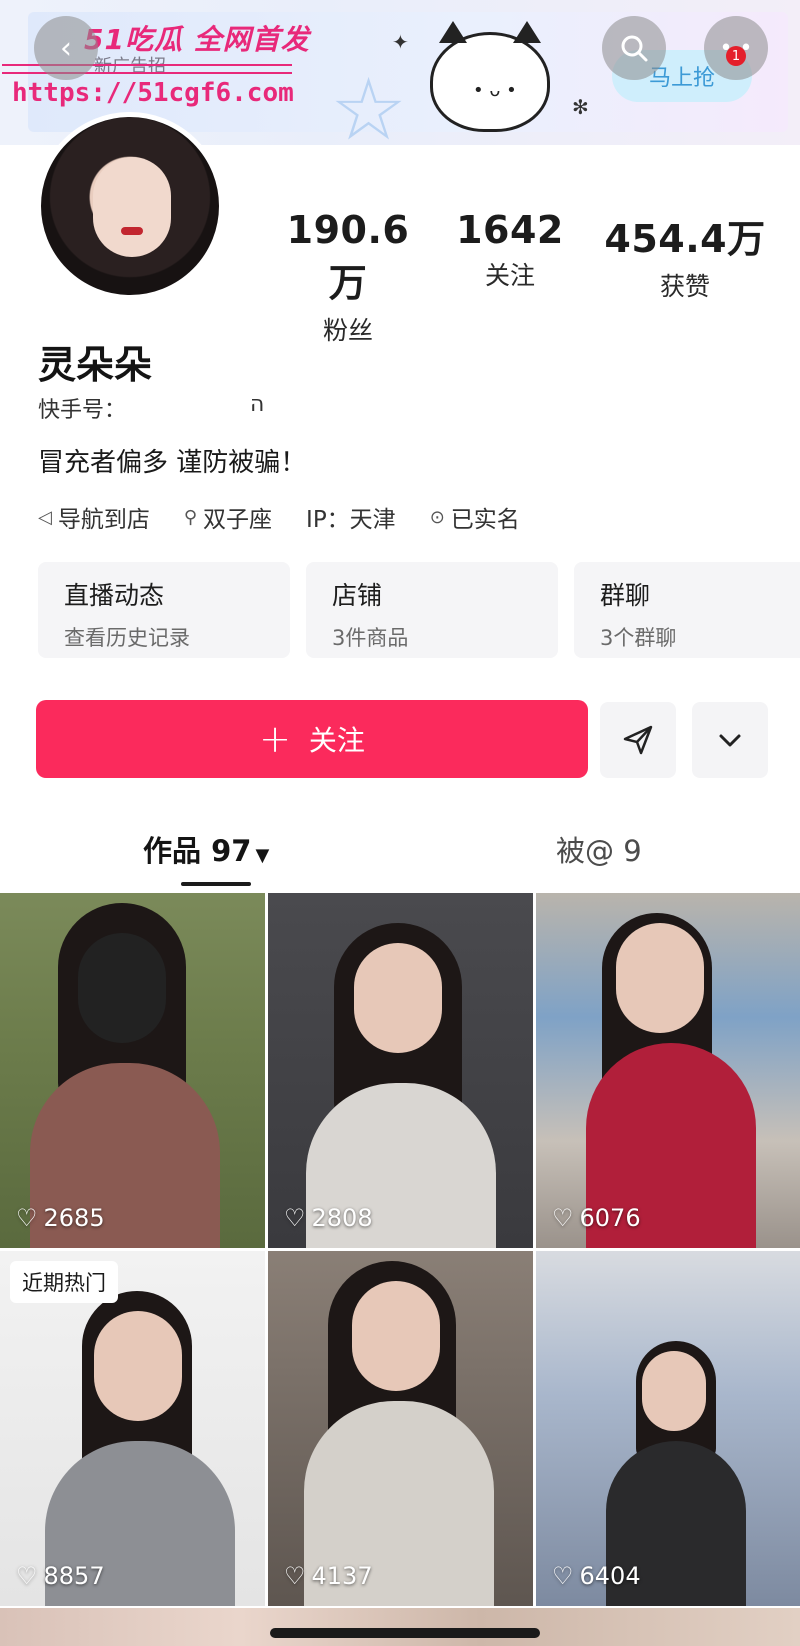 Image resolution: width=800 pixels, height=1646 pixels. Describe the element at coordinates (190, 517) in the screenshot. I see `search-small-icon: ⚲` at that location.